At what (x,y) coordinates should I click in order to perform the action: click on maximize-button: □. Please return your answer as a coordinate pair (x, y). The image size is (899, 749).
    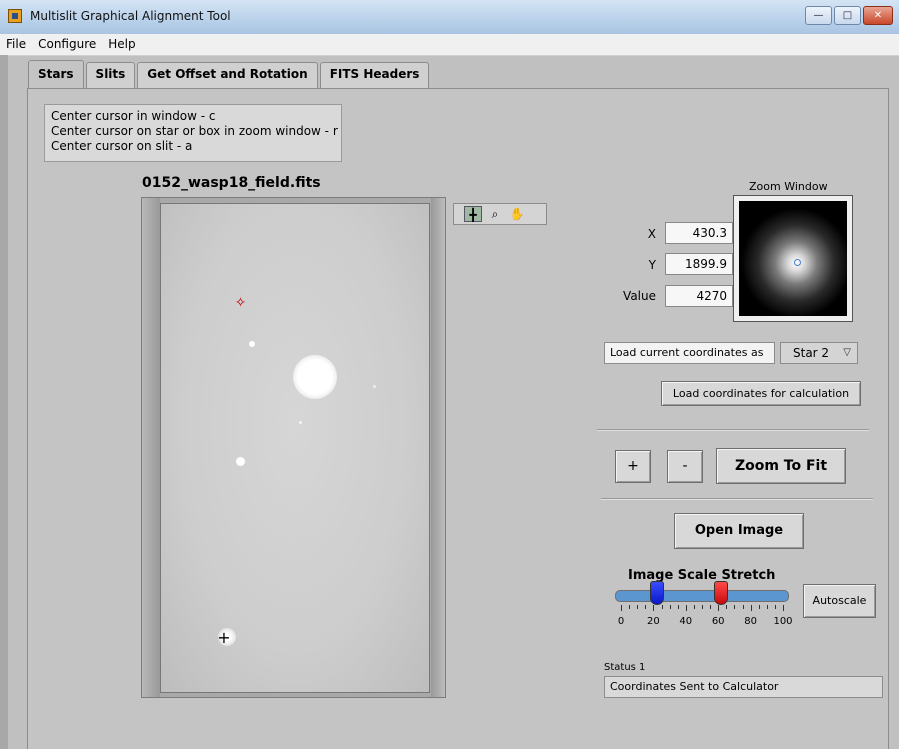
    Looking at the image, I should click on (847, 15).